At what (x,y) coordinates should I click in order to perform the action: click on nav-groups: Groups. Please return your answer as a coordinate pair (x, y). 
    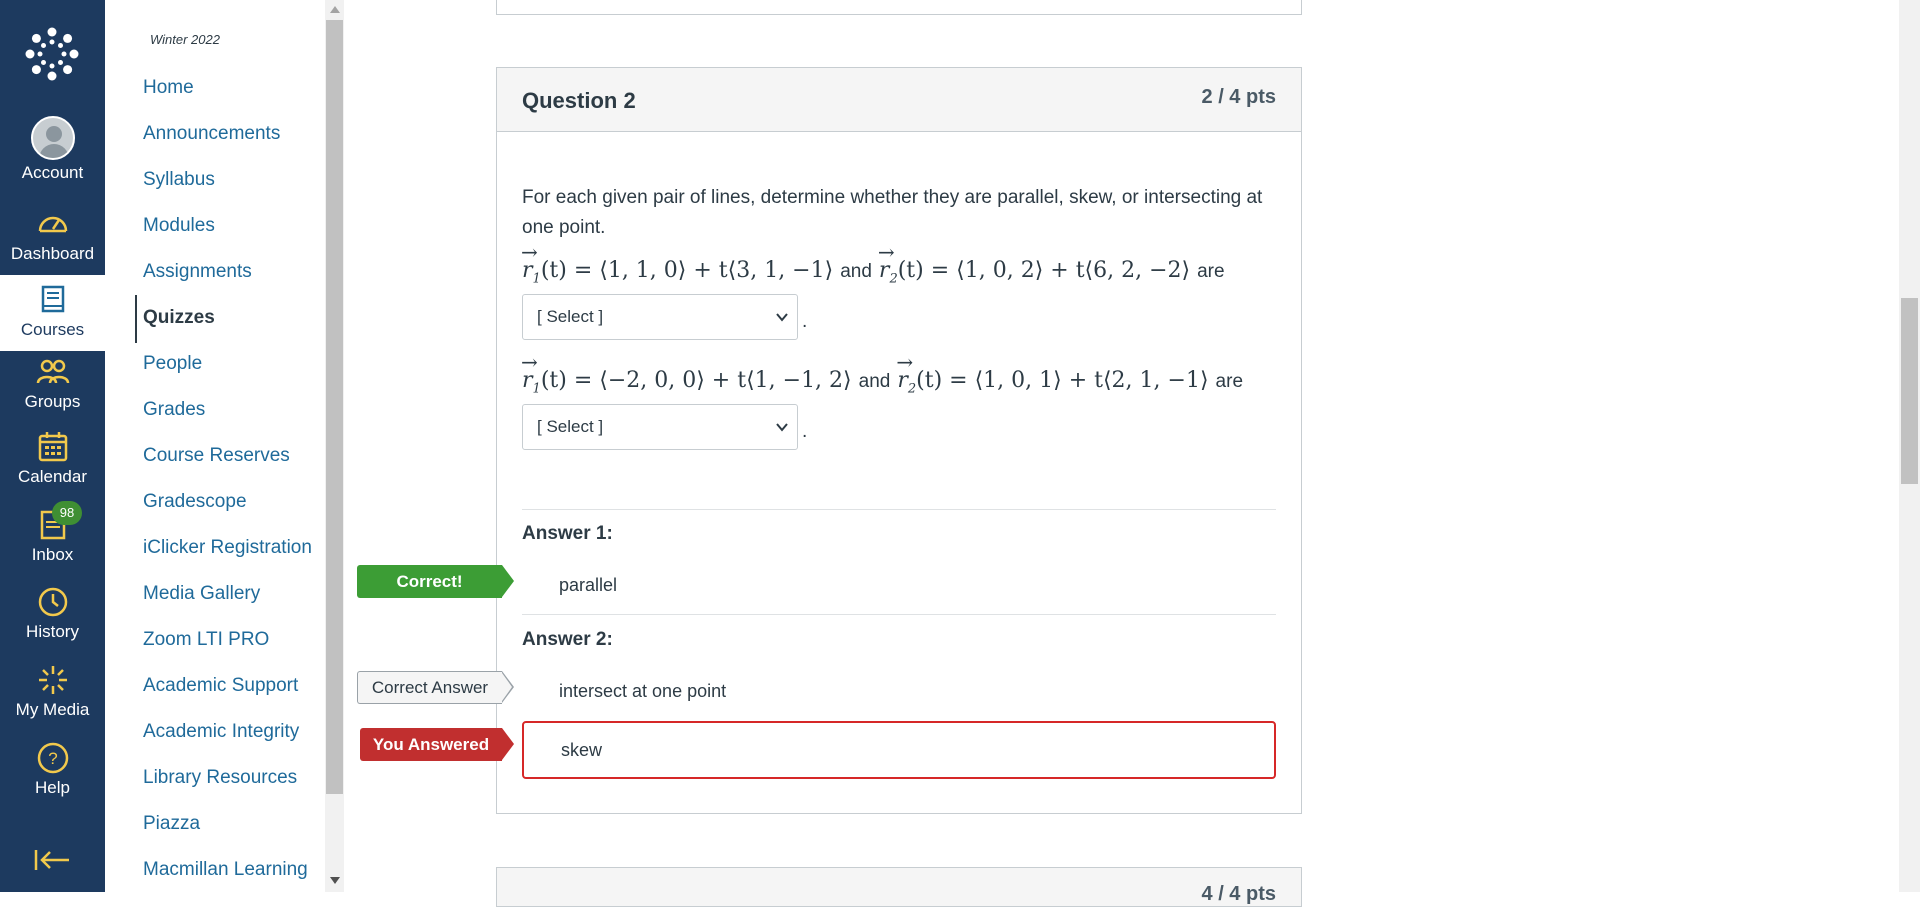
    Looking at the image, I should click on (52, 393).